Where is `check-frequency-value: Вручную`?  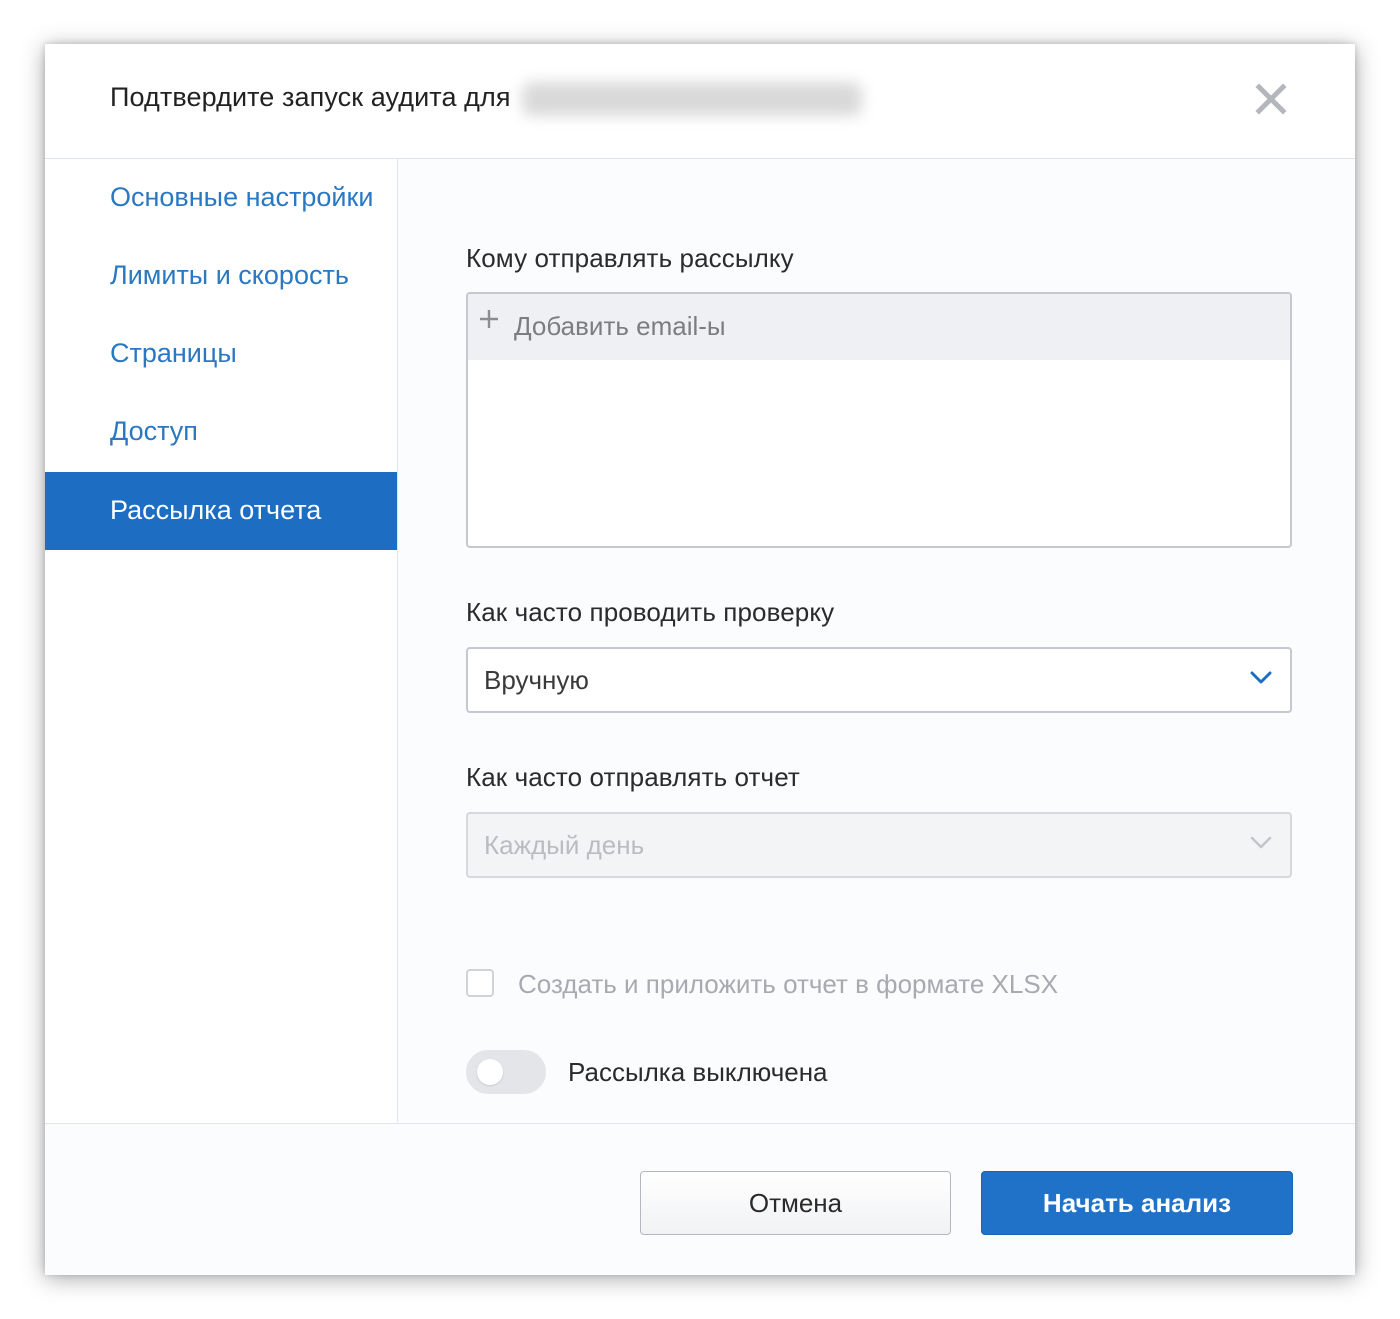
check-frequency-value: Вручную is located at coordinates (536, 680).